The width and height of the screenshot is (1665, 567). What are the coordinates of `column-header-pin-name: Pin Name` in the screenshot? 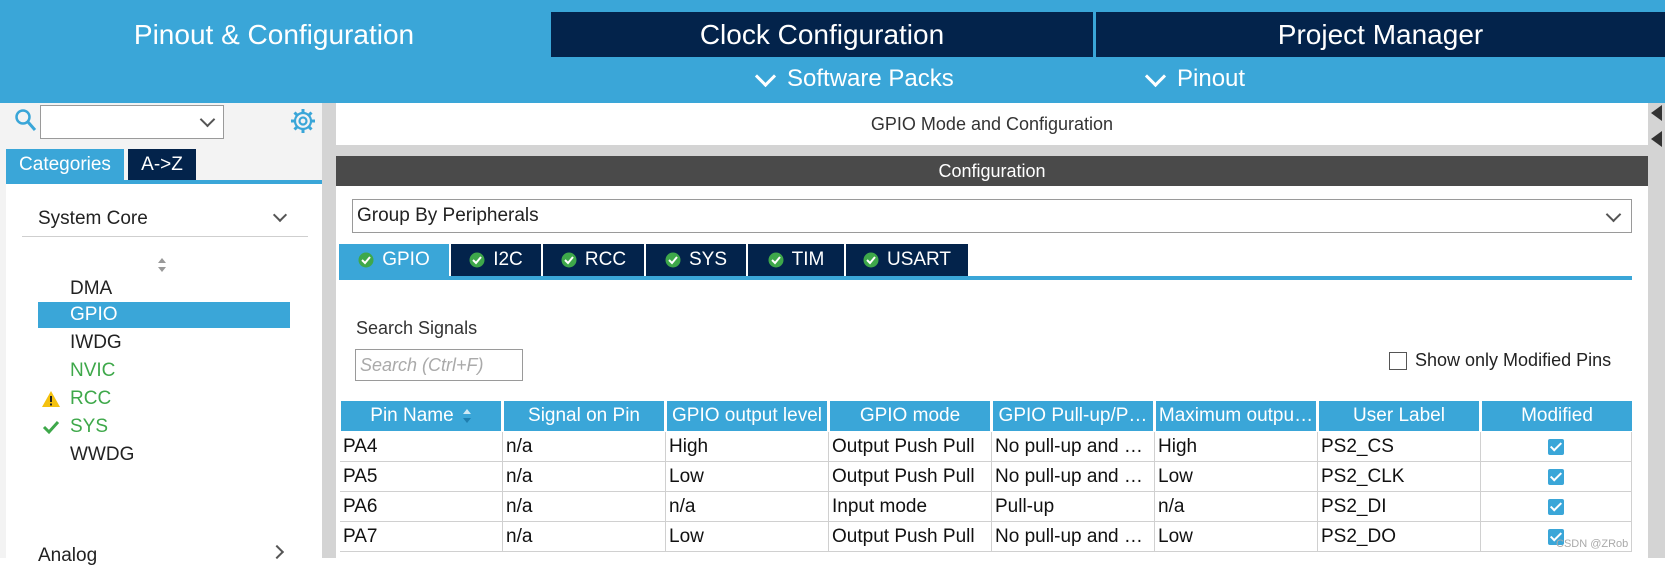 It's located at (421, 416).